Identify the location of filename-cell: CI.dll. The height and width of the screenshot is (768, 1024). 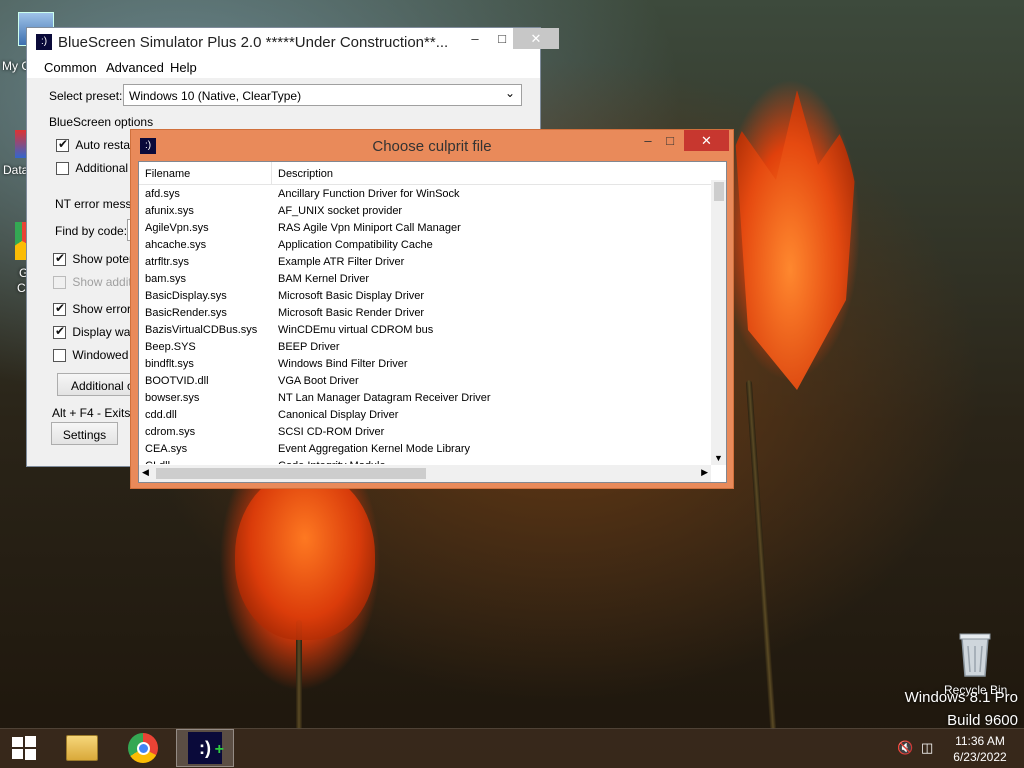
(157, 462).